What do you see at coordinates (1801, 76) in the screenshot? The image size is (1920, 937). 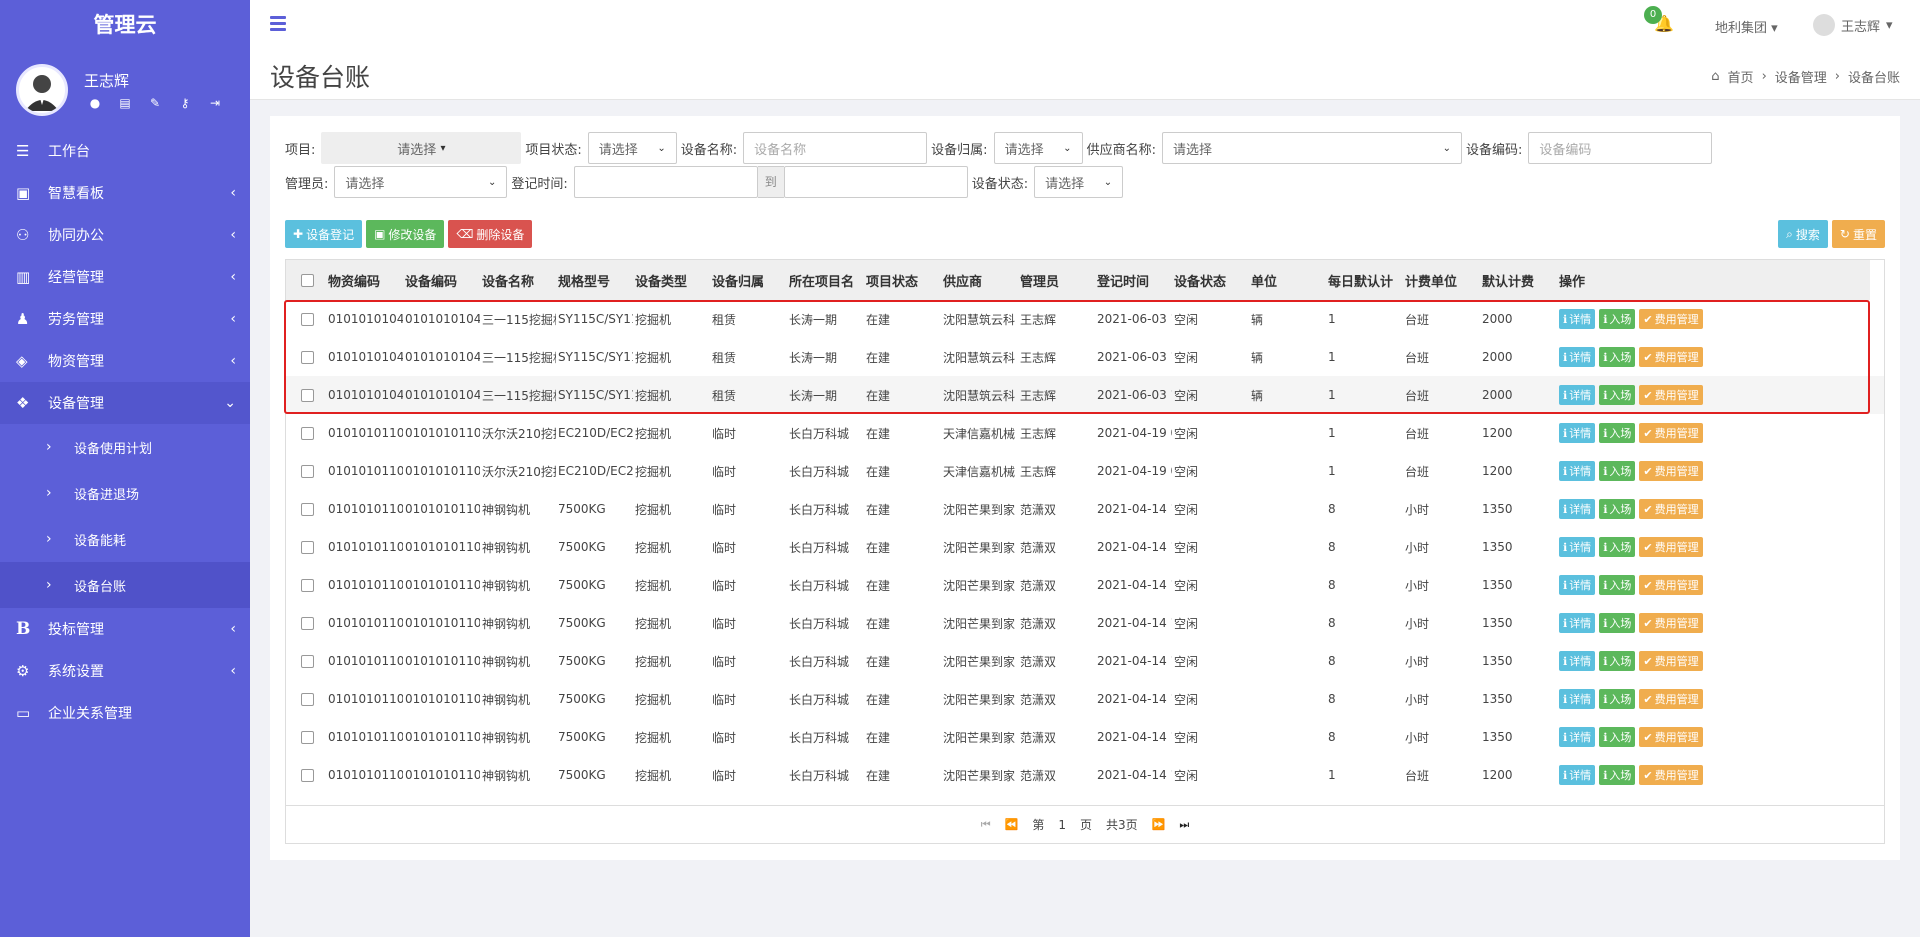 I see `breadcrumb-equipment: 设备管理` at bounding box center [1801, 76].